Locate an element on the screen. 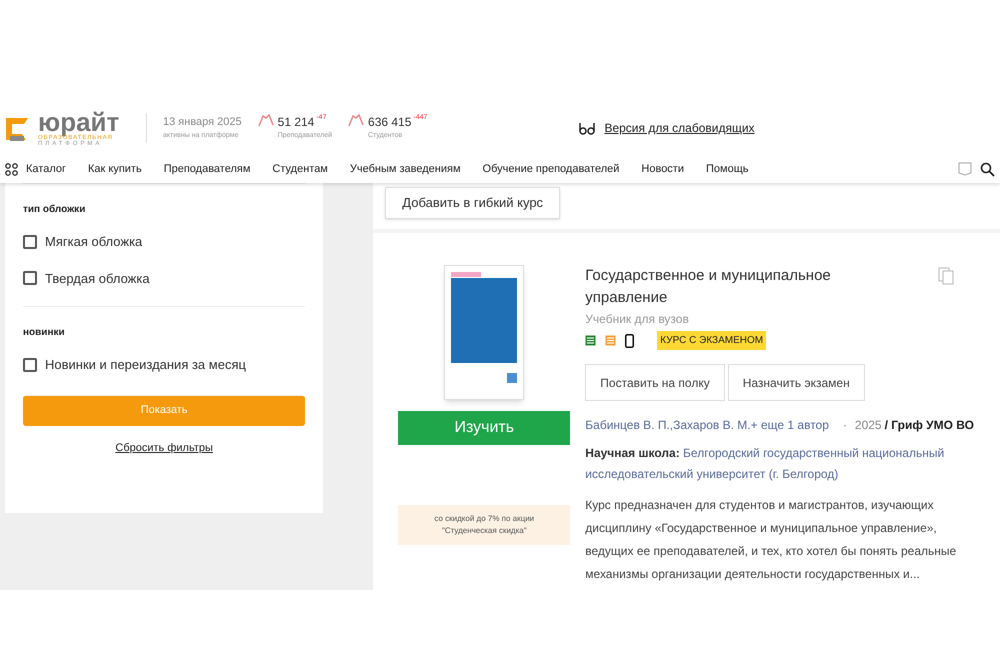 The image size is (1000, 667). filter-group-title: новинки is located at coordinates (44, 333).